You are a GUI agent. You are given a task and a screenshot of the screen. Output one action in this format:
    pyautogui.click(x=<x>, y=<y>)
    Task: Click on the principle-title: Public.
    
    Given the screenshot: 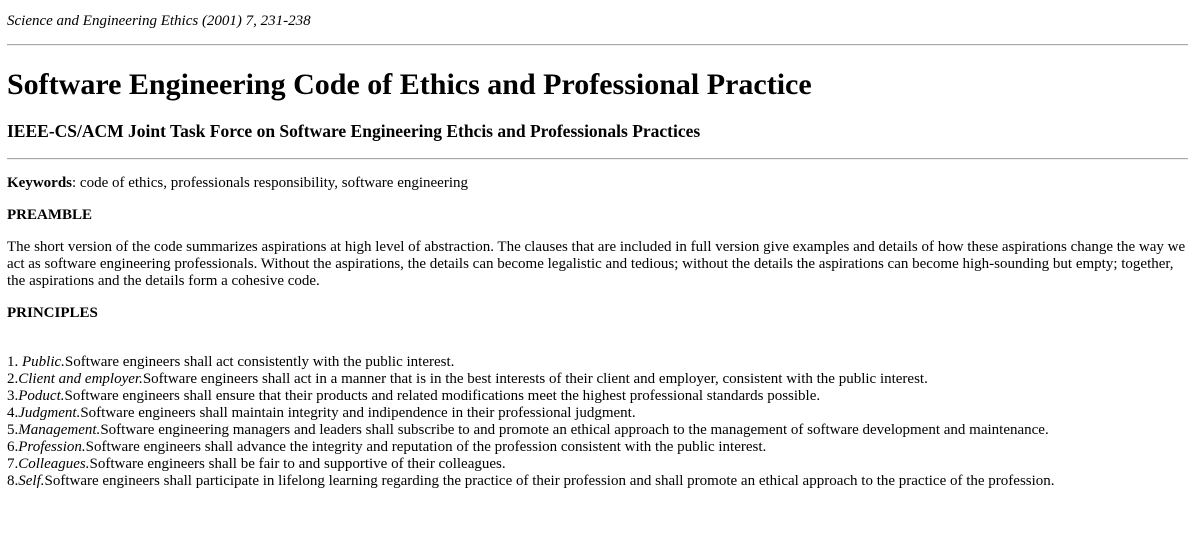 What is the action you would take?
    pyautogui.click(x=43, y=362)
    